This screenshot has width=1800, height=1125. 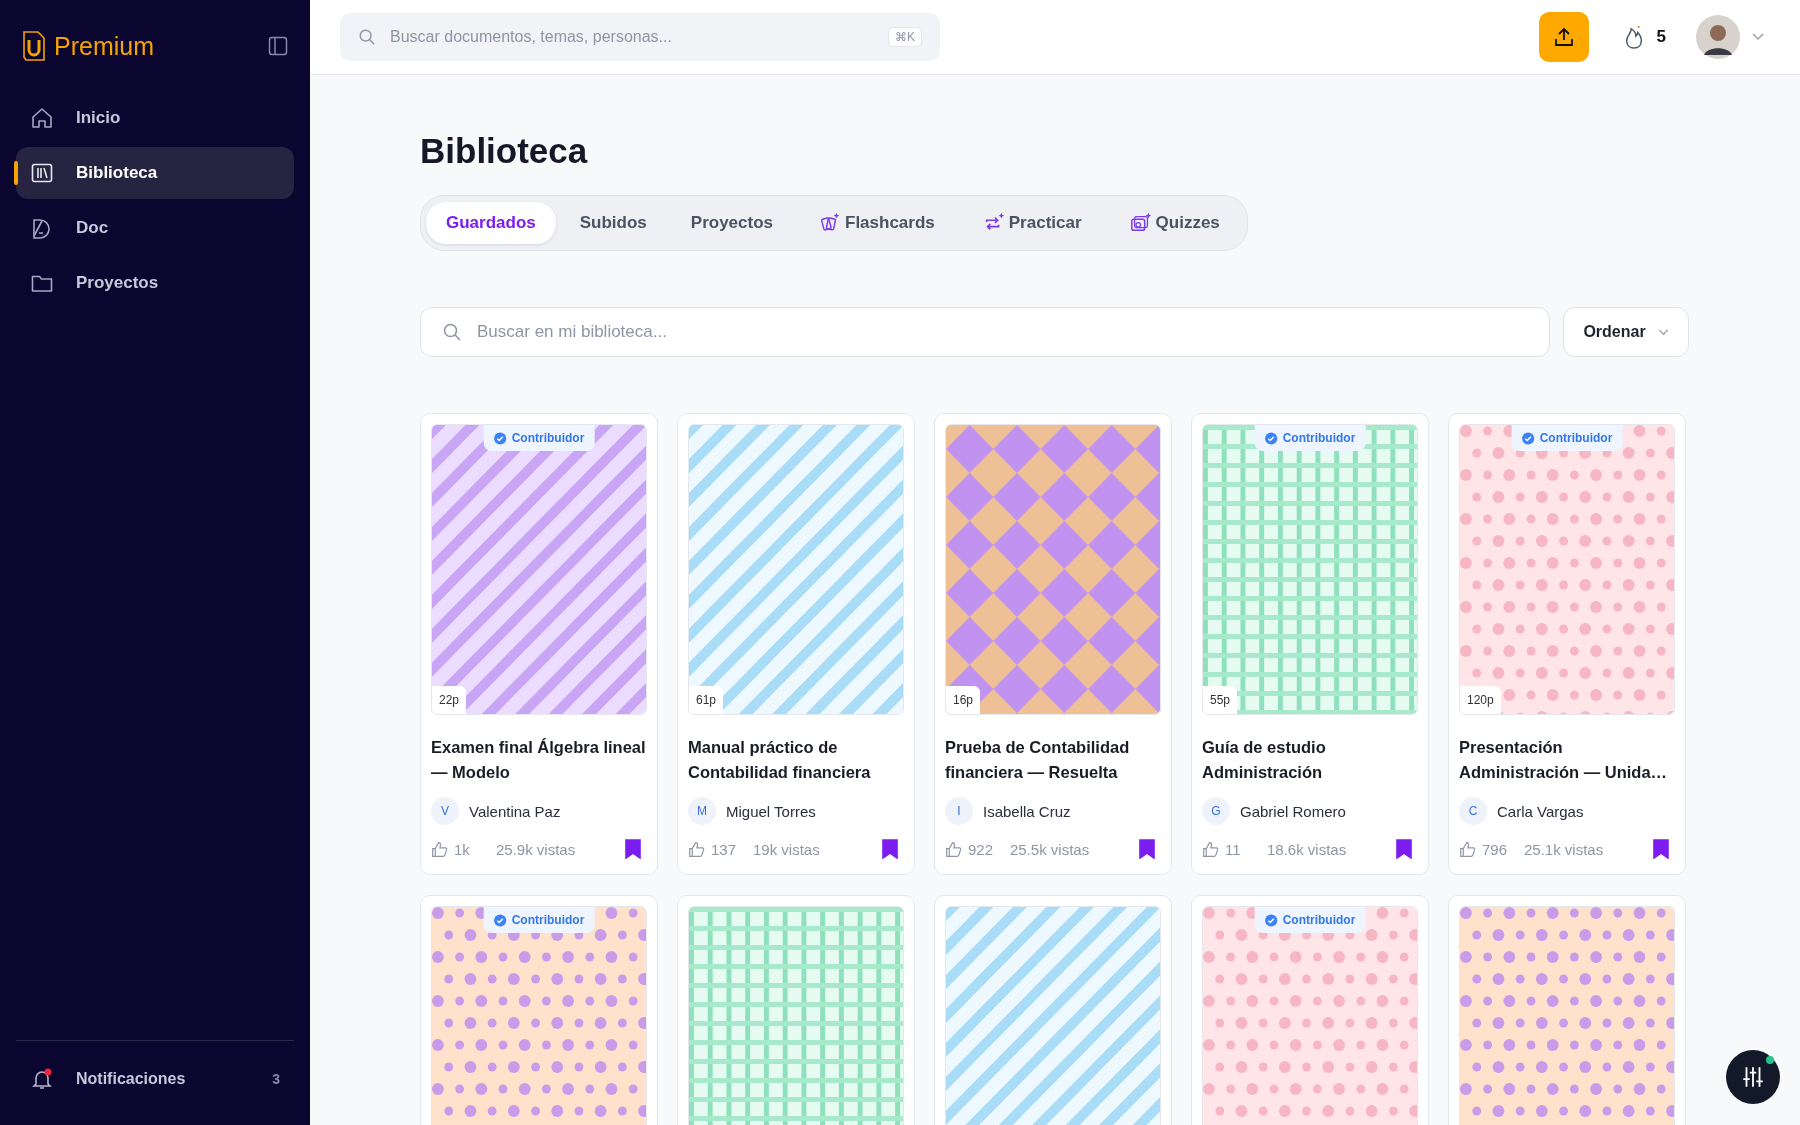 I want to click on like-count: 796, so click(x=1495, y=849).